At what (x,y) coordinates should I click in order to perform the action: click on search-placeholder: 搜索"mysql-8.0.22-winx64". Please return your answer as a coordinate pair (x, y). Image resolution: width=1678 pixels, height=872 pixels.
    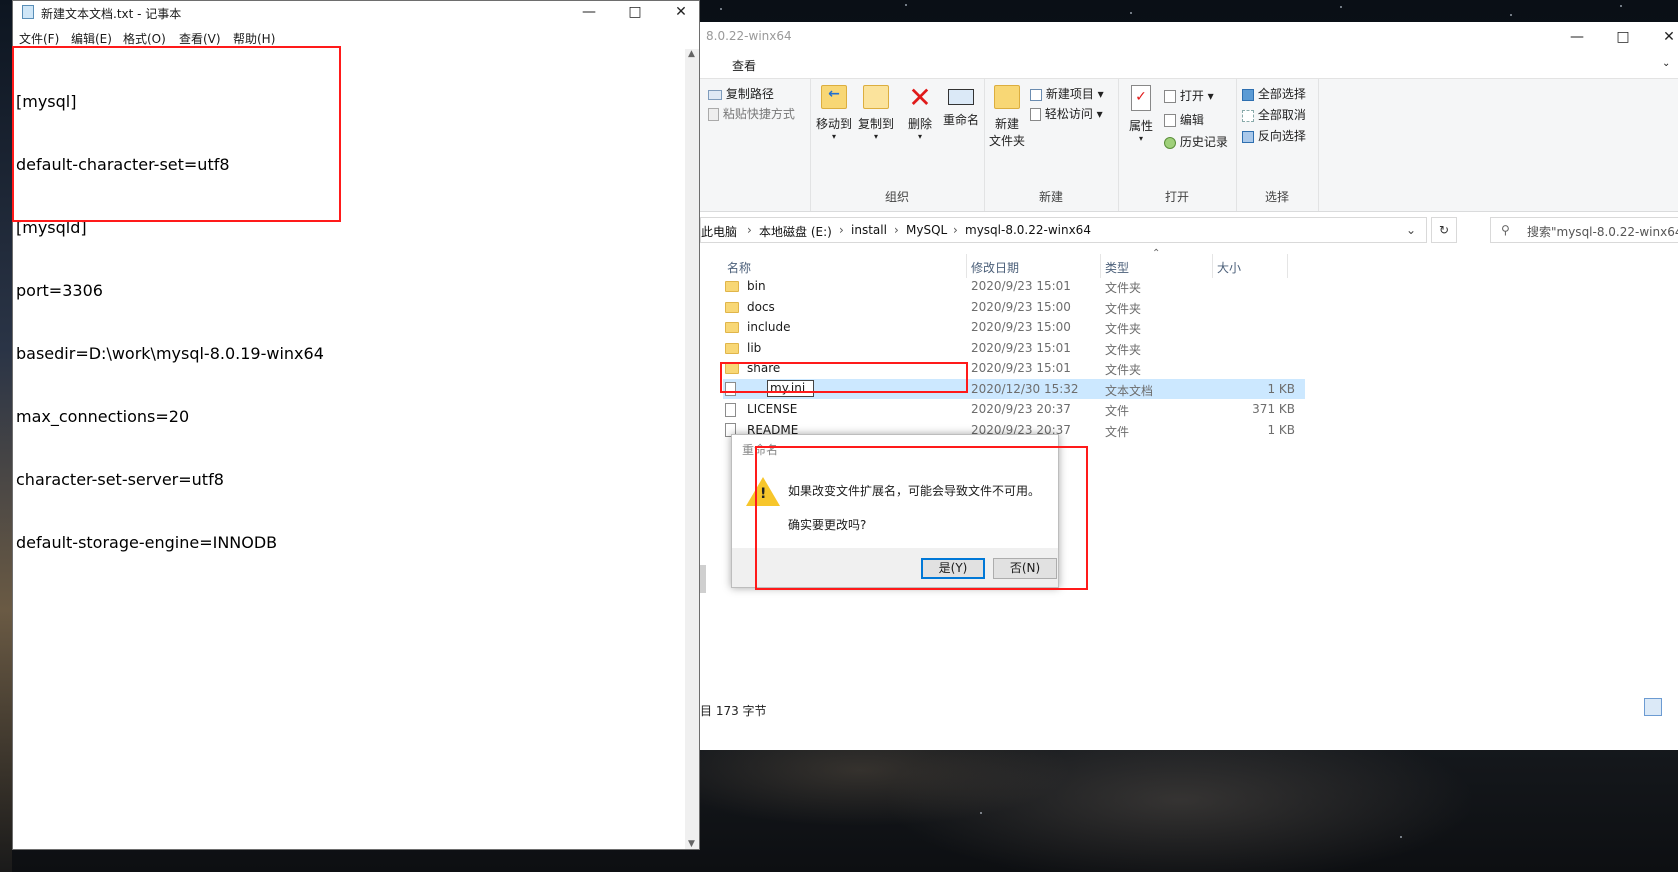
    Looking at the image, I should click on (1602, 232).